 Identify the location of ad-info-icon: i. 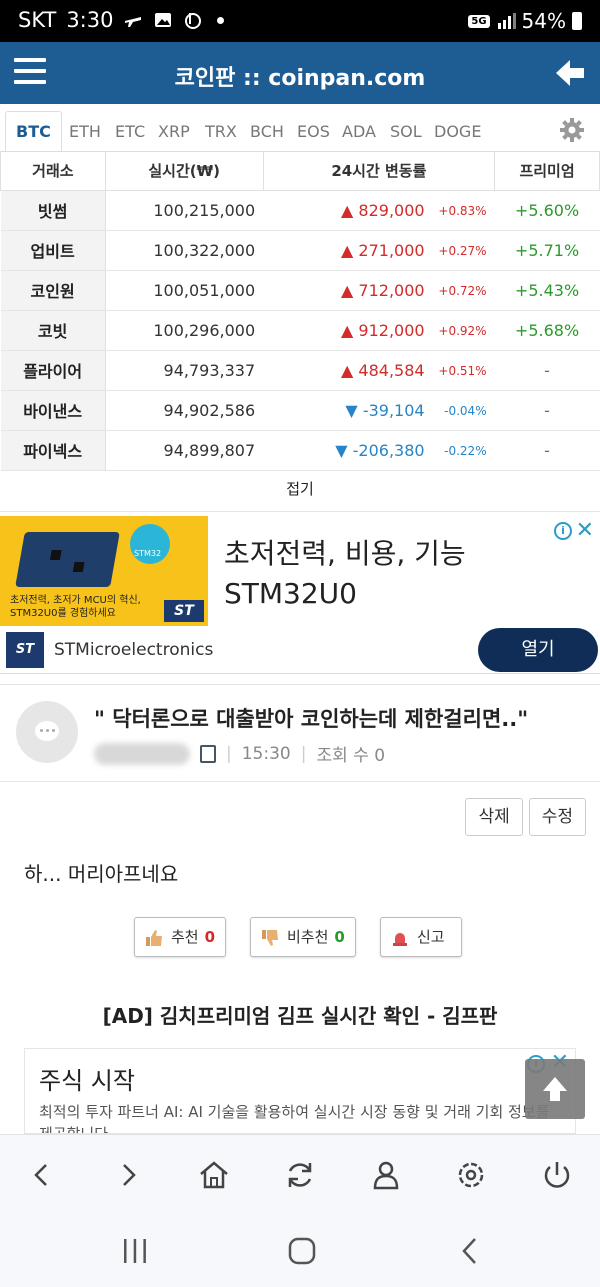
(563, 531).